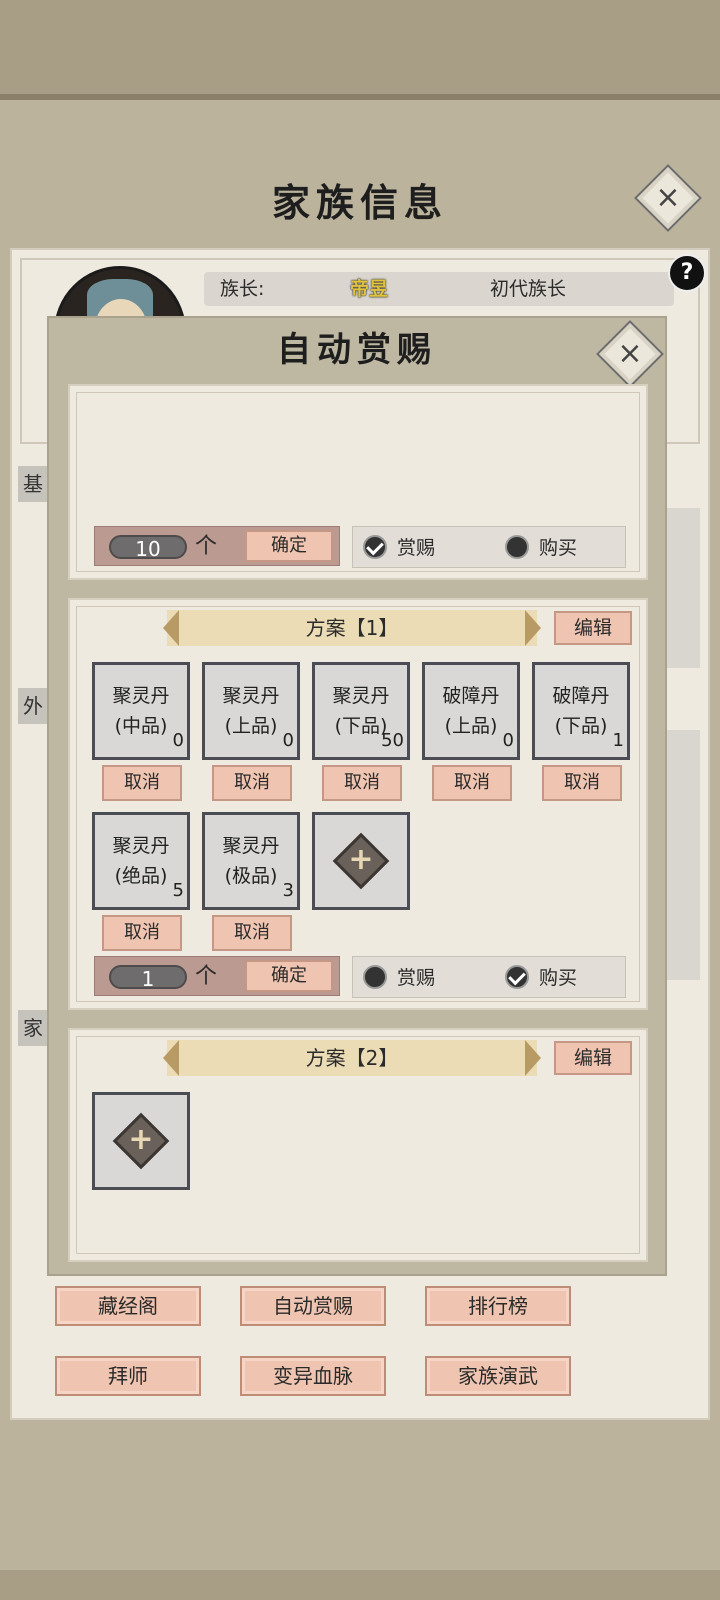 The image size is (720, 1600). What do you see at coordinates (439, 289) in the screenshot?
I see `leader-row: 族长: 帝昱 初代族长` at bounding box center [439, 289].